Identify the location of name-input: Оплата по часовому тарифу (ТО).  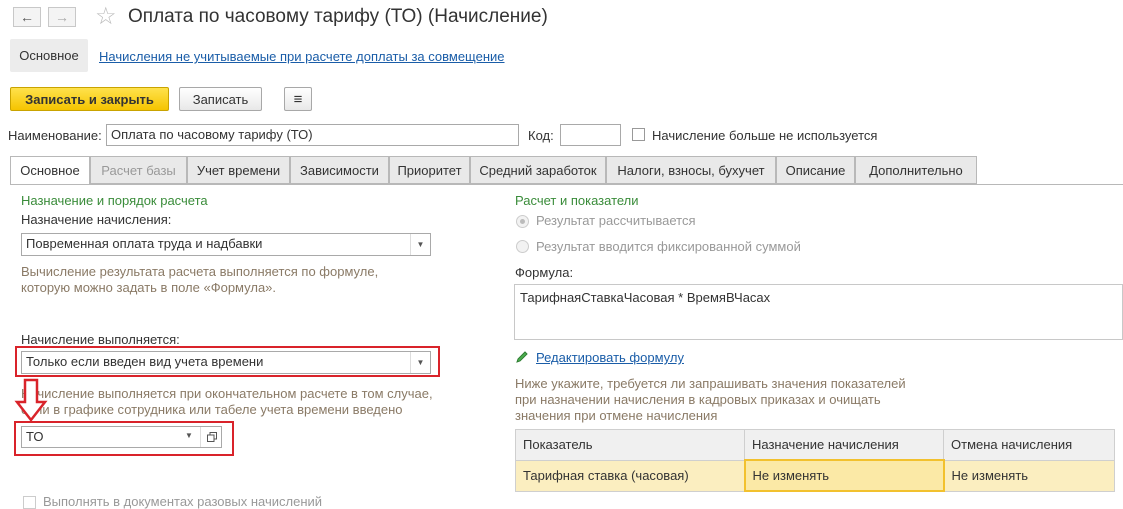
(312, 135).